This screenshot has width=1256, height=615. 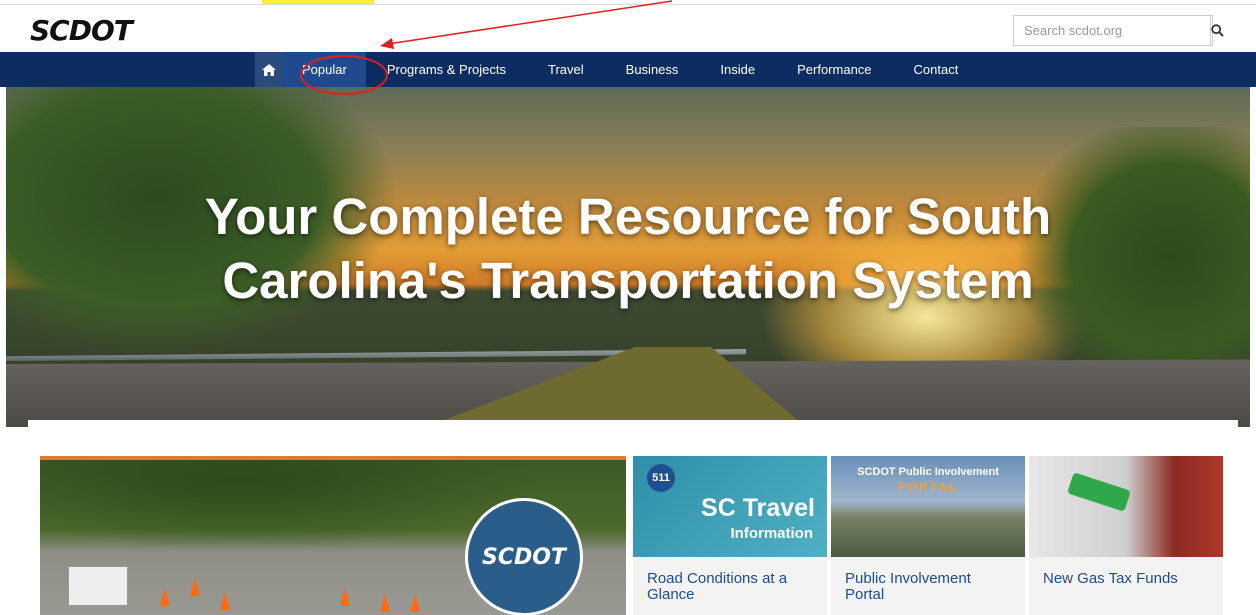 What do you see at coordinates (928, 487) in the screenshot?
I see `thumb-subtitle: PORTAL` at bounding box center [928, 487].